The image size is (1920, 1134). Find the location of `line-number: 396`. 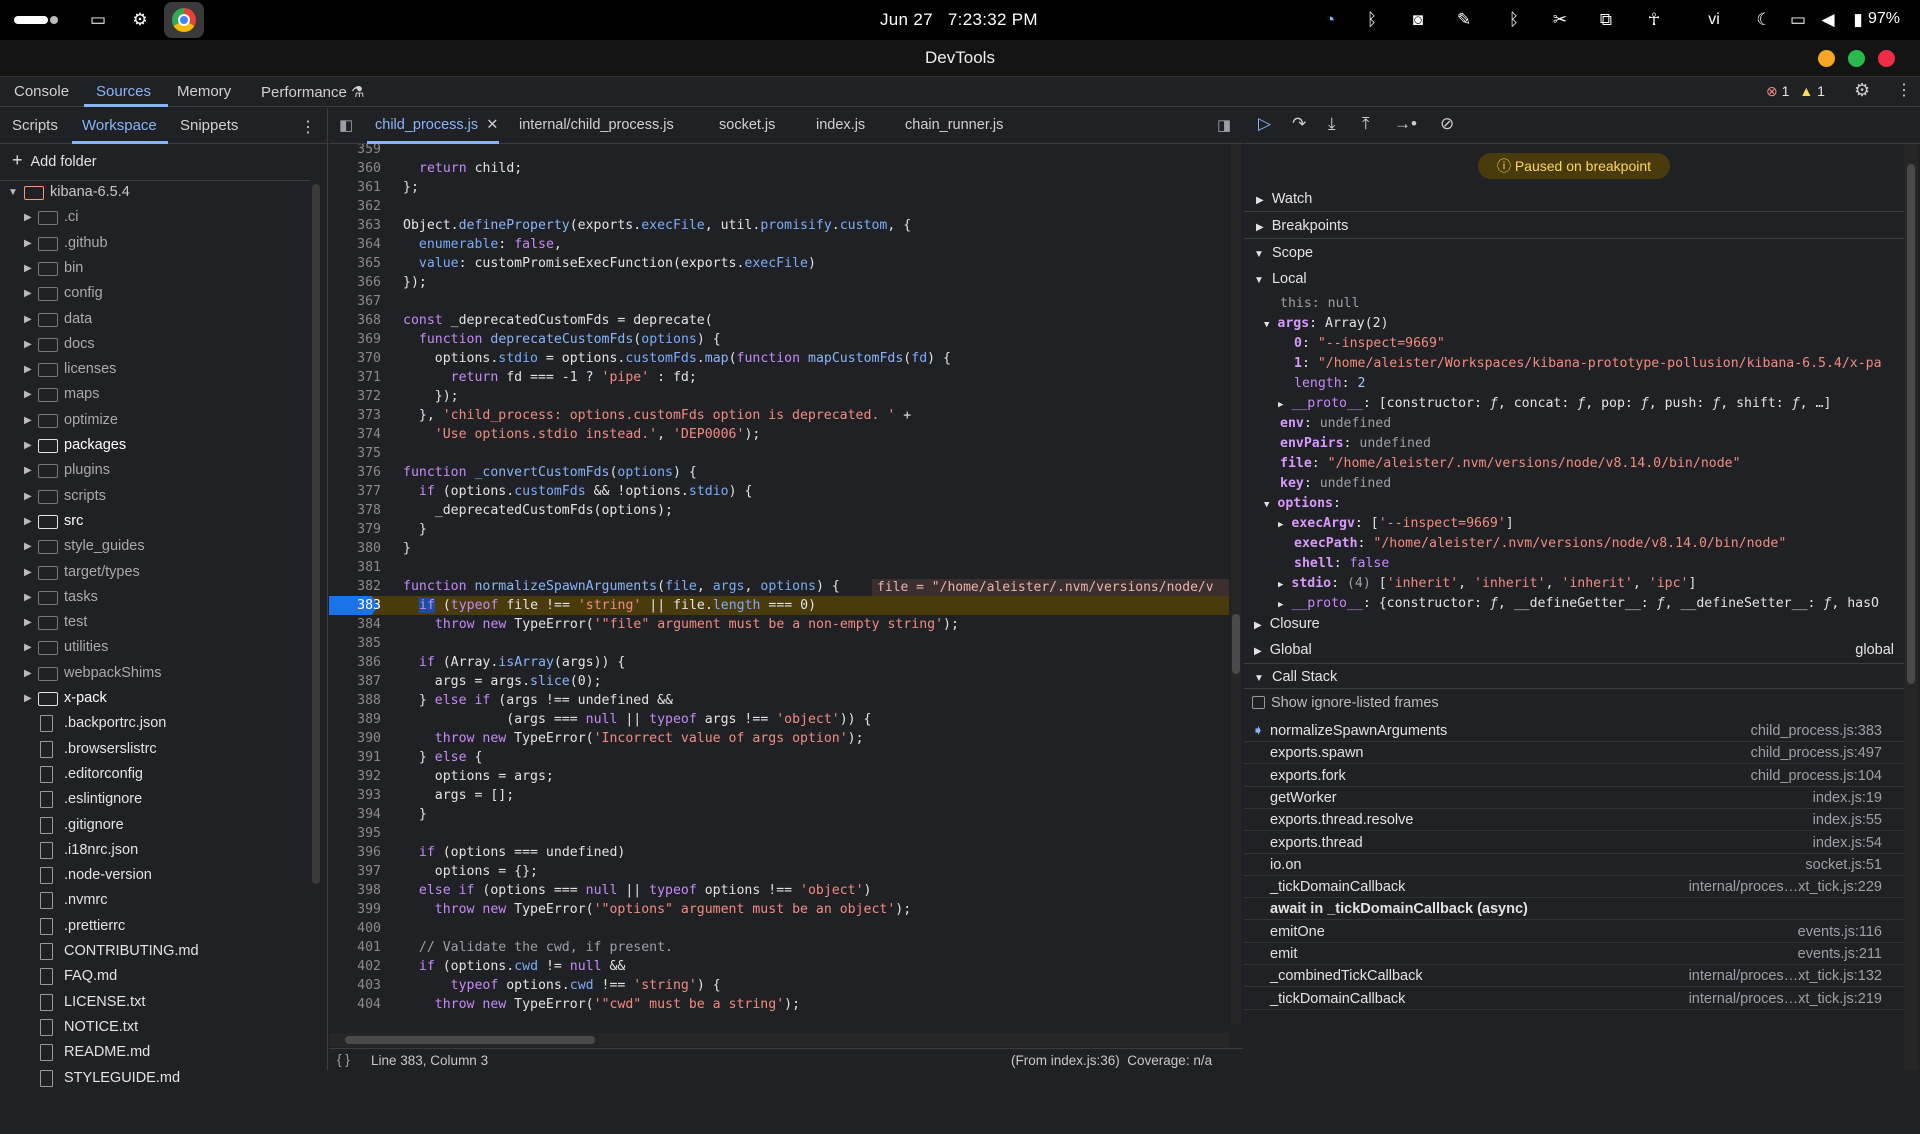

line-number: 396 is located at coordinates (355, 852).